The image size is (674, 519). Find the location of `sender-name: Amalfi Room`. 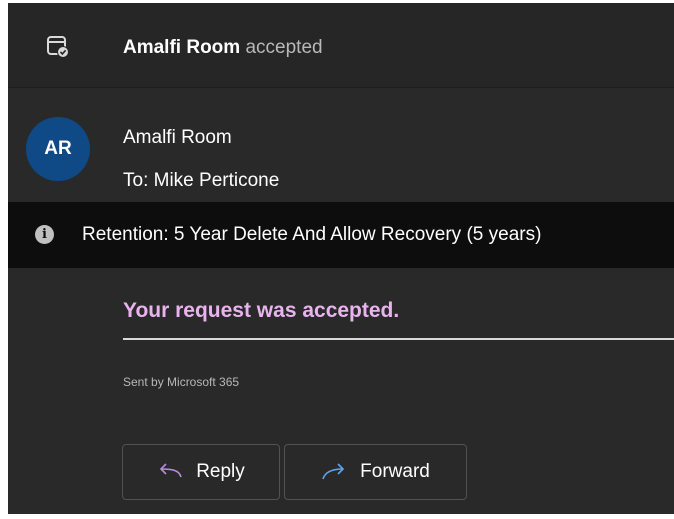

sender-name: Amalfi Room is located at coordinates (177, 138).